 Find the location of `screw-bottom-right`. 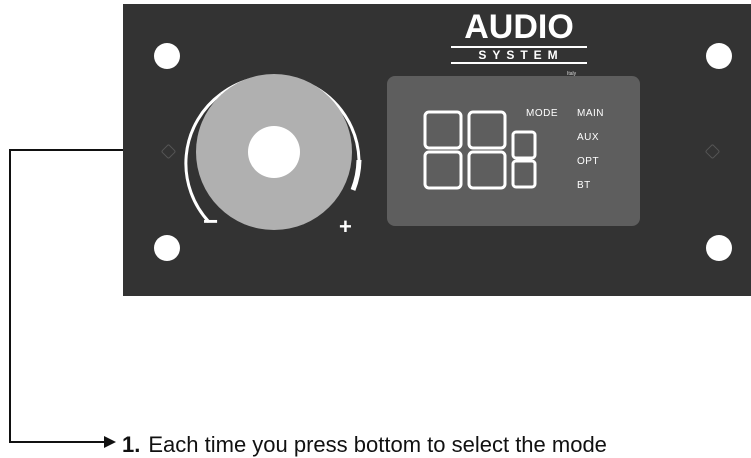

screw-bottom-right is located at coordinates (719, 248).